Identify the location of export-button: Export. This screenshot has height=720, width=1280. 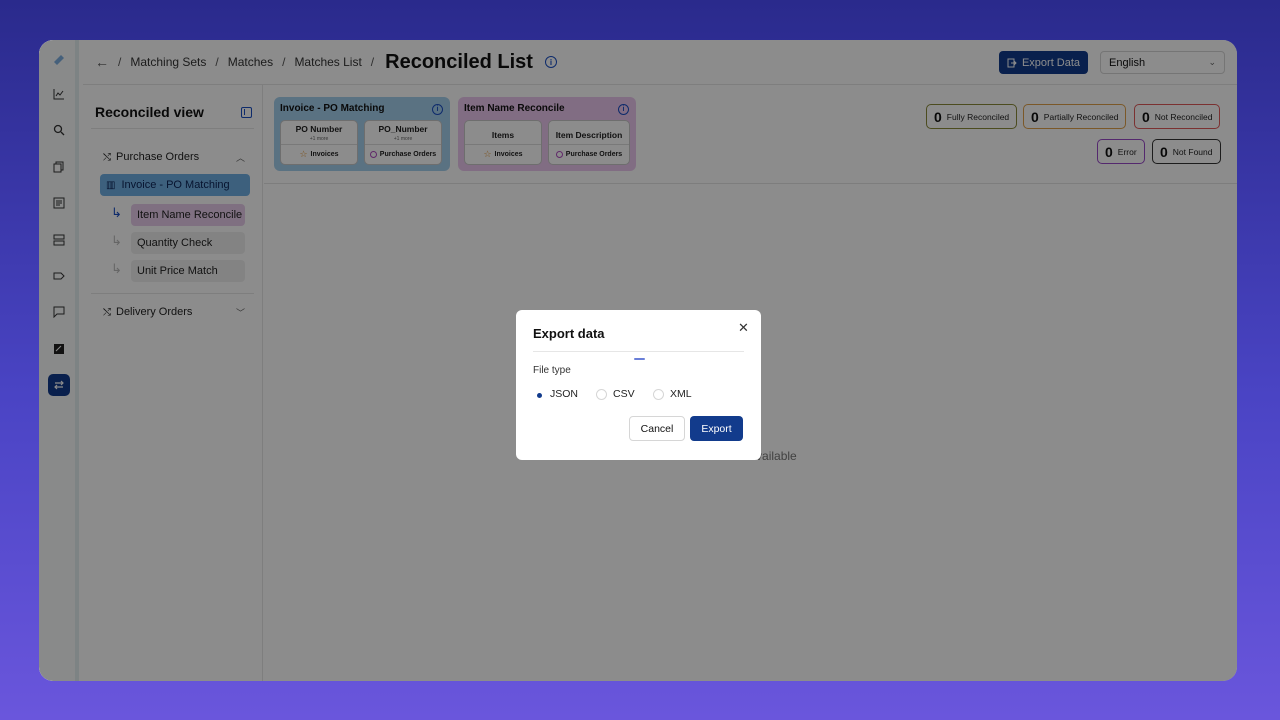
(716, 428).